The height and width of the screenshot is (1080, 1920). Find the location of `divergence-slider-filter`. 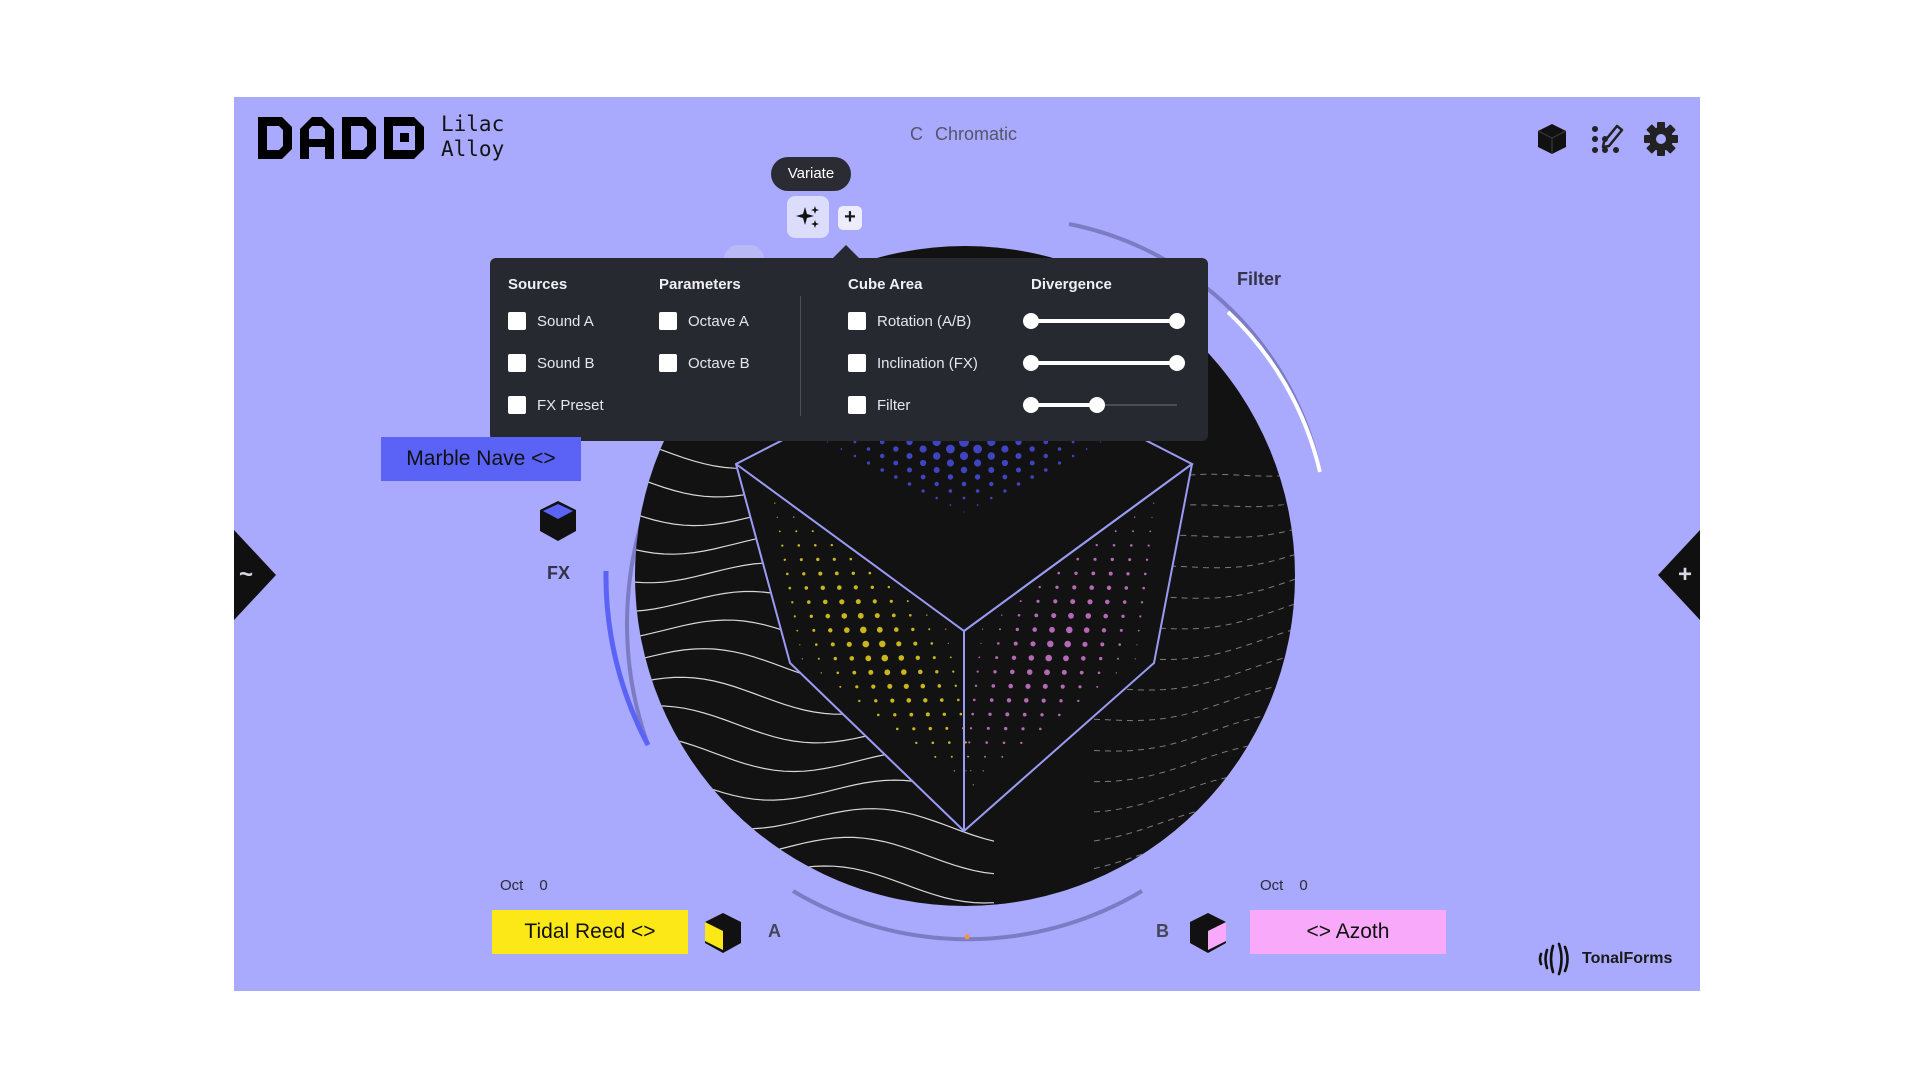

divergence-slider-filter is located at coordinates (1100, 405).